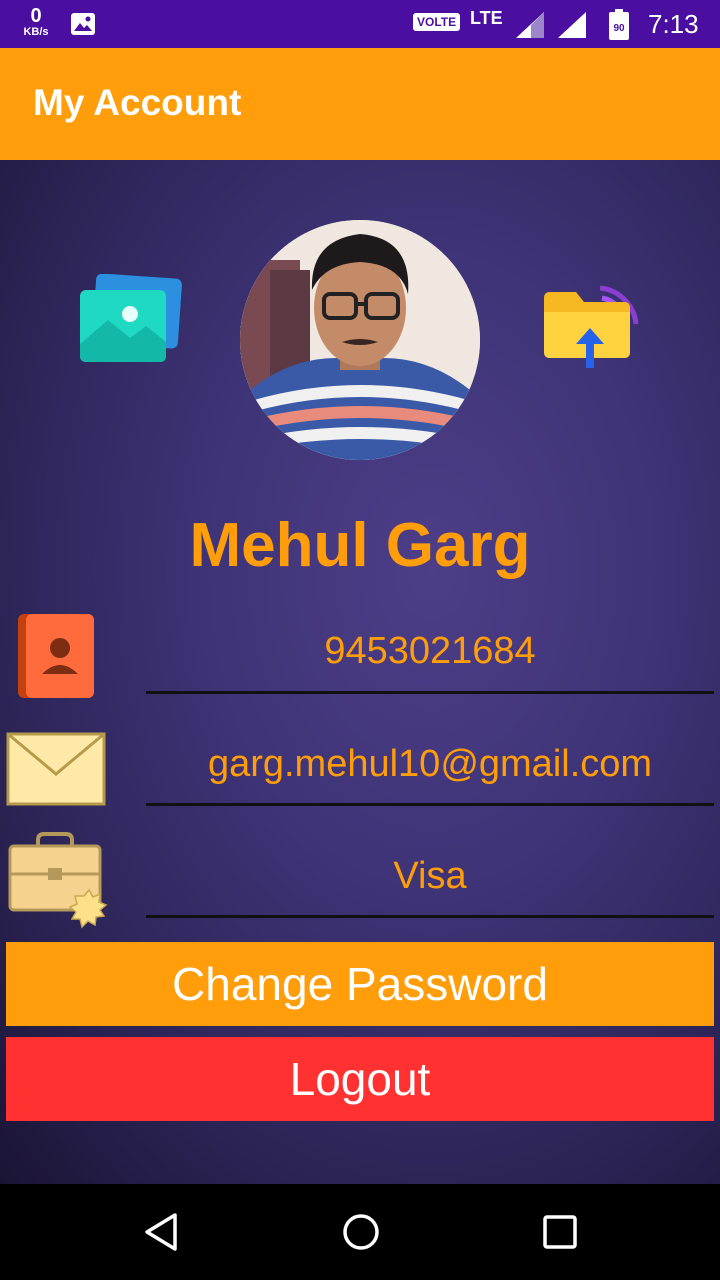  I want to click on card-type-field-underline, so click(430, 916).